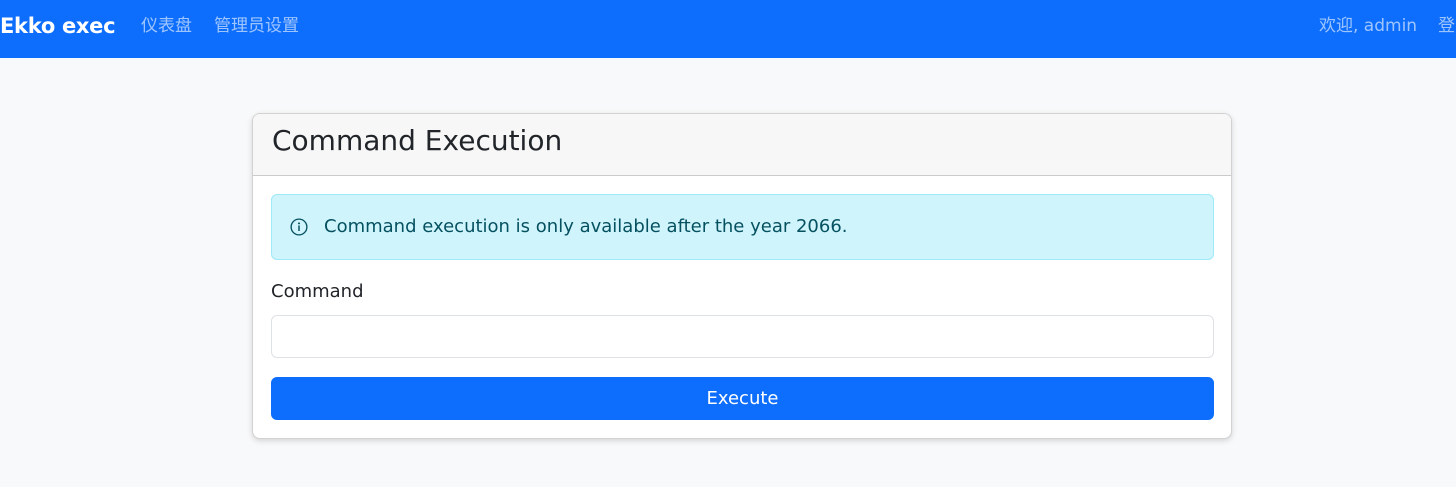  Describe the element at coordinates (417, 140) in the screenshot. I see `page-title: Command Execution` at that location.